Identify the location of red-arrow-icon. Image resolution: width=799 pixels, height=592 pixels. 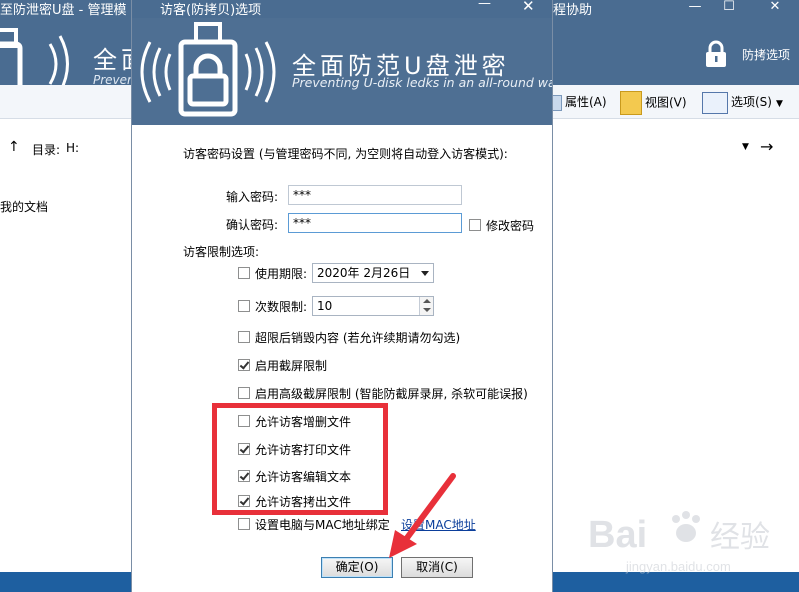
(422, 515).